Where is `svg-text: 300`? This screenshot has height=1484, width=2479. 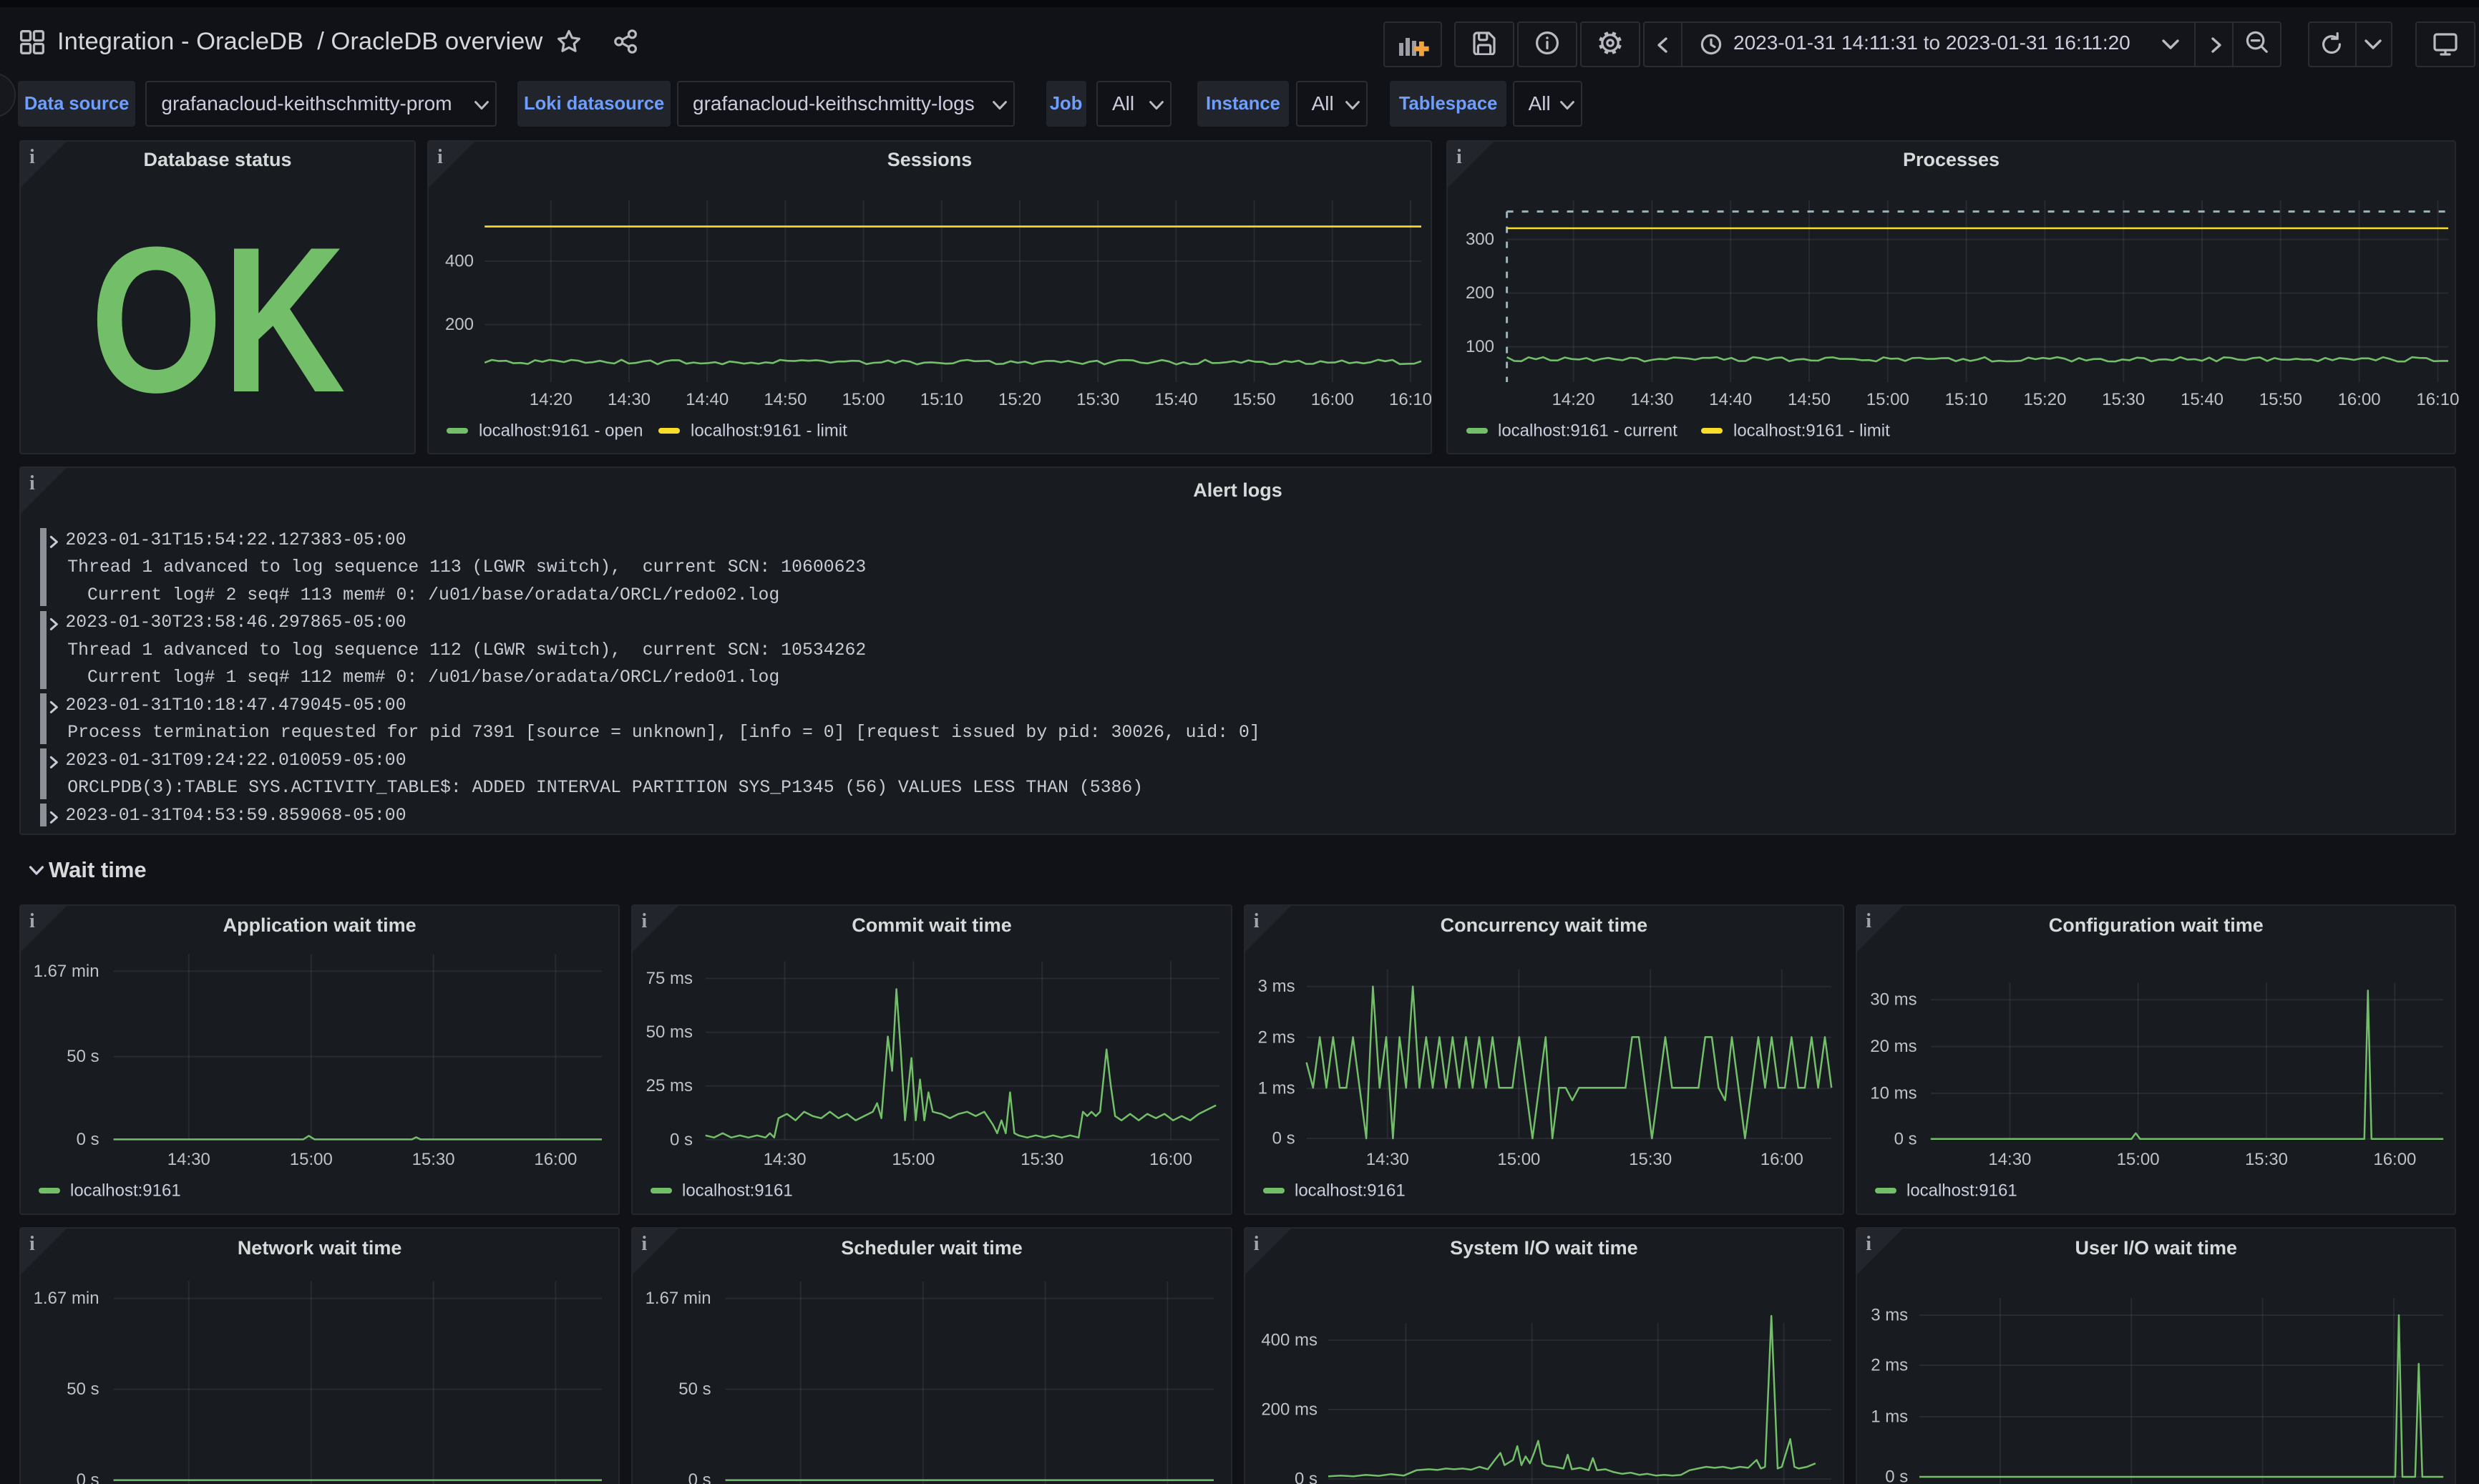 svg-text: 300 is located at coordinates (1480, 239).